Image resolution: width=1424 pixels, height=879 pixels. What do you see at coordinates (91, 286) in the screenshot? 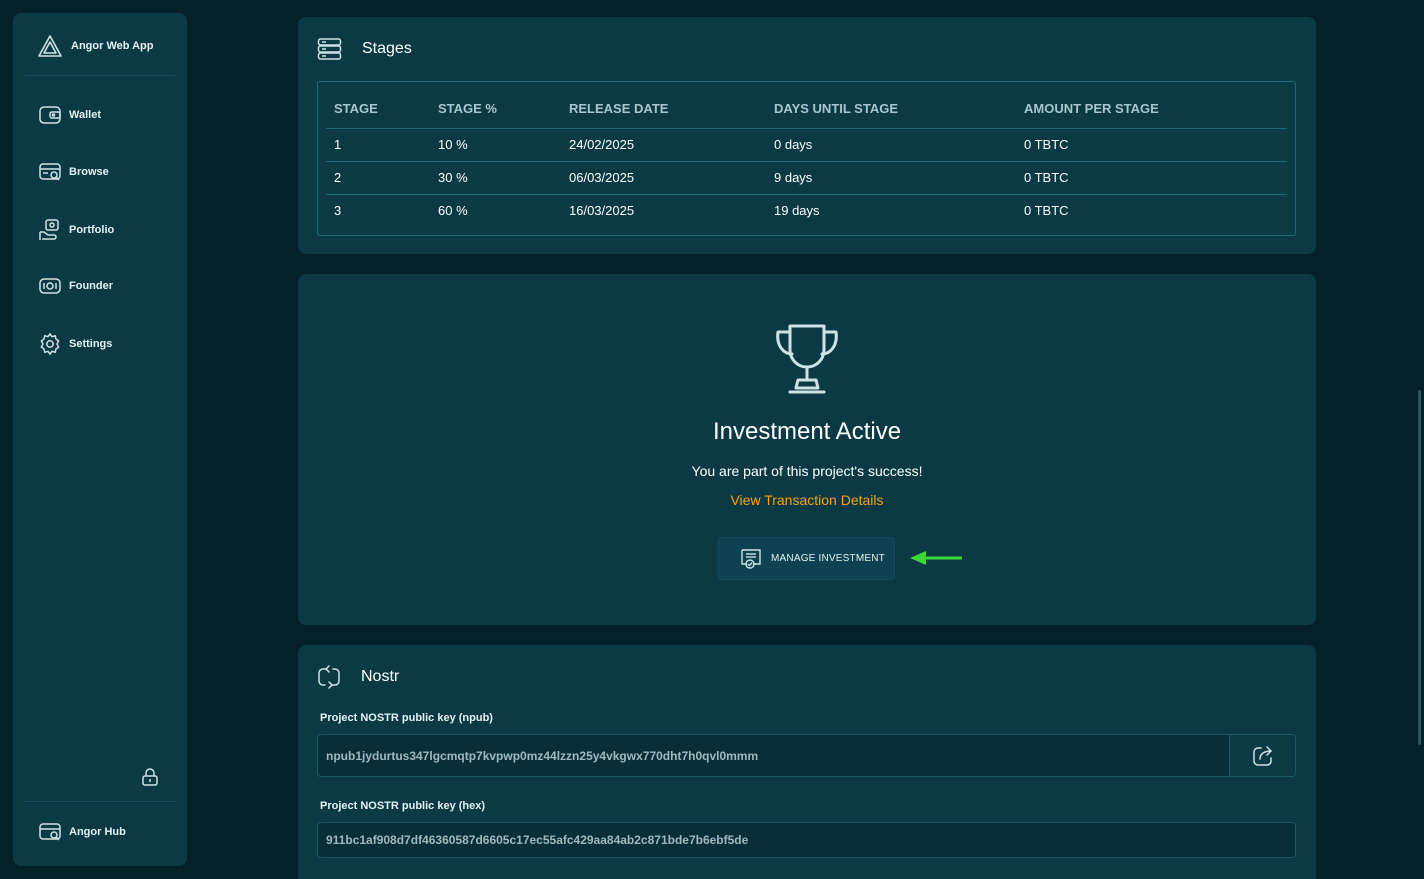
I see `sidebar-item-label: Founder` at bounding box center [91, 286].